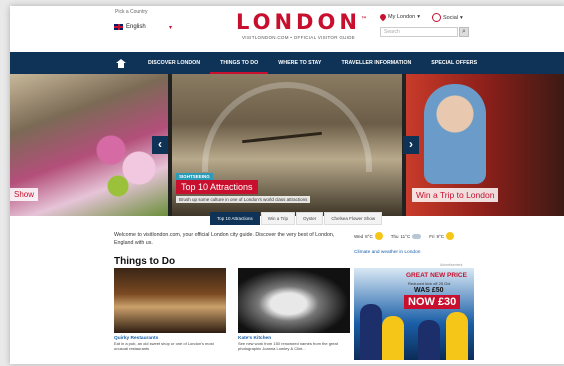  Describe the element at coordinates (217, 187) in the screenshot. I see `slide-caption: Top 10 Attractions` at that location.